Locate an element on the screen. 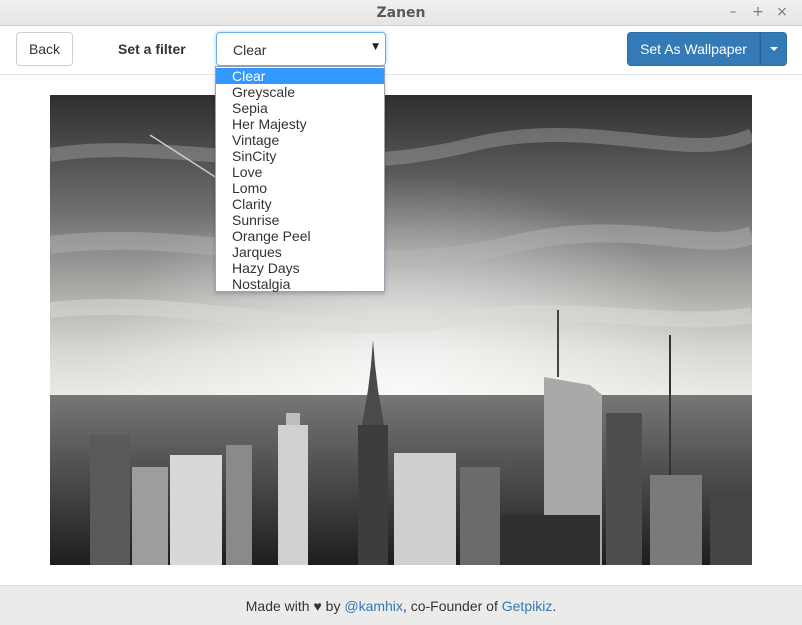 Image resolution: width=802 pixels, height=625 pixels. company-link: Getpikiz is located at coordinates (527, 606).